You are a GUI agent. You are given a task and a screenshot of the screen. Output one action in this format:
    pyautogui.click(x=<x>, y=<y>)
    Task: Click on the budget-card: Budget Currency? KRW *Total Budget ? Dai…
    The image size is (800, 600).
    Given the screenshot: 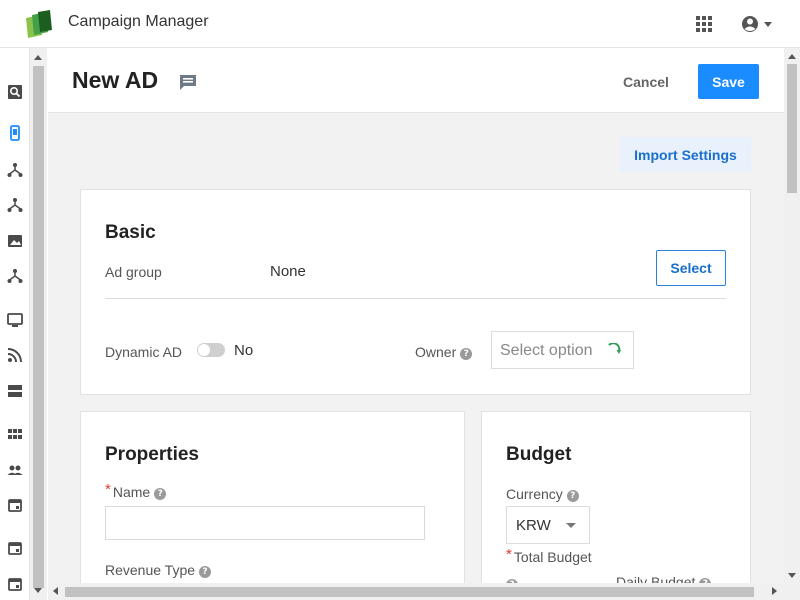 What is the action you would take?
    pyautogui.click(x=616, y=497)
    